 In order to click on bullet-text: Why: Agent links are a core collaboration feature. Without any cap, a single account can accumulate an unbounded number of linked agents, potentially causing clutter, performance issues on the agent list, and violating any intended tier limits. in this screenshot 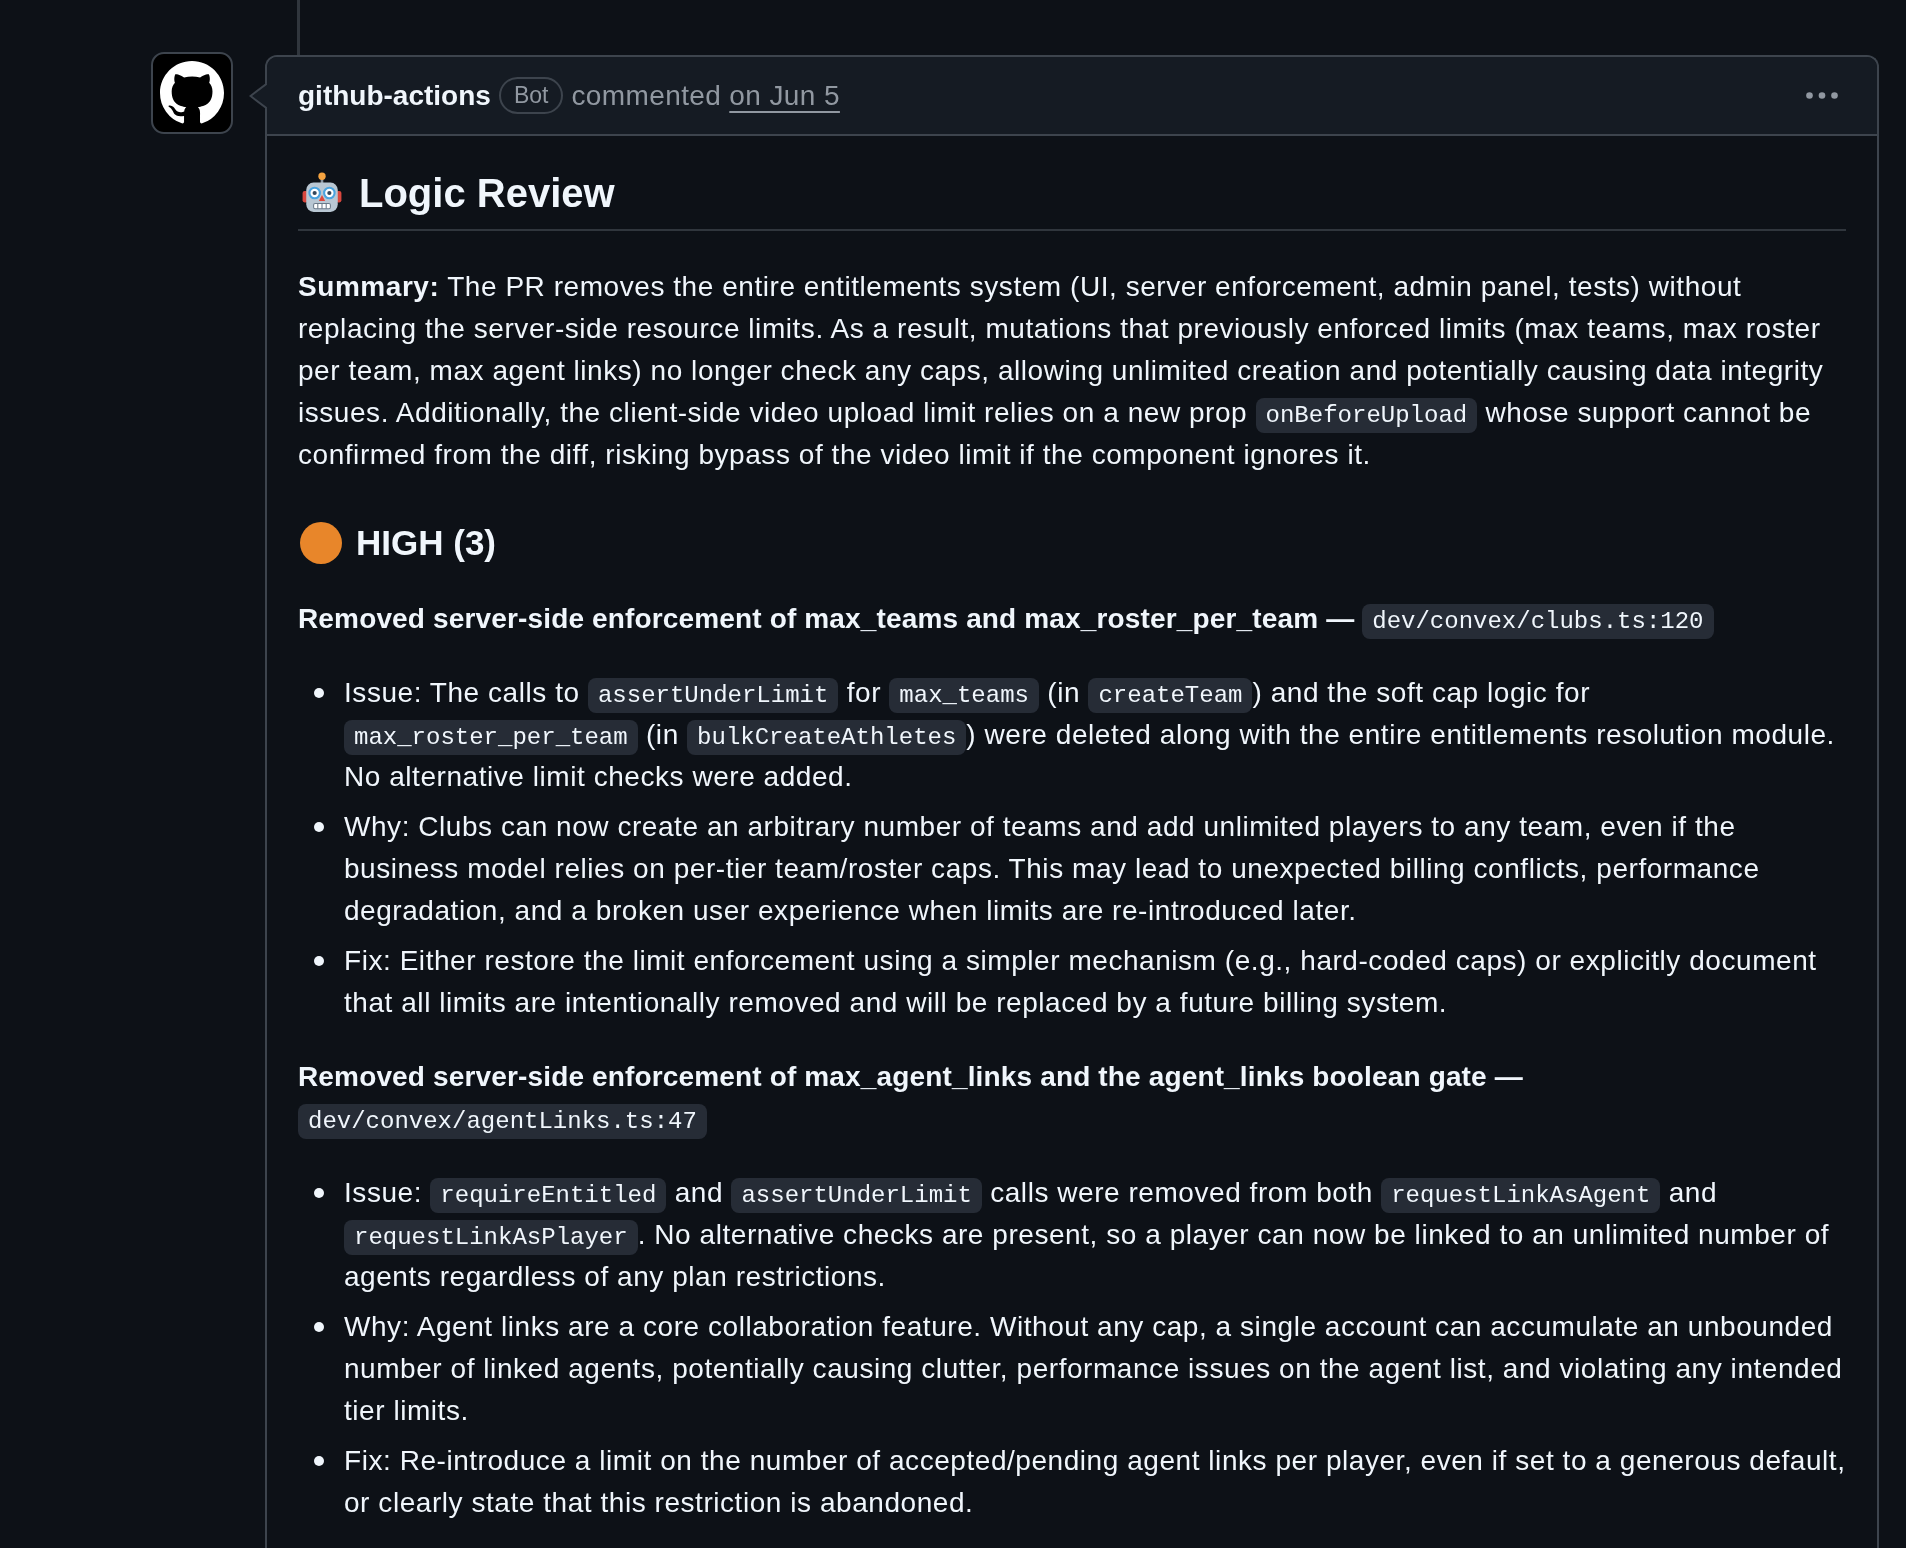, I will do `click(1094, 1369)`.